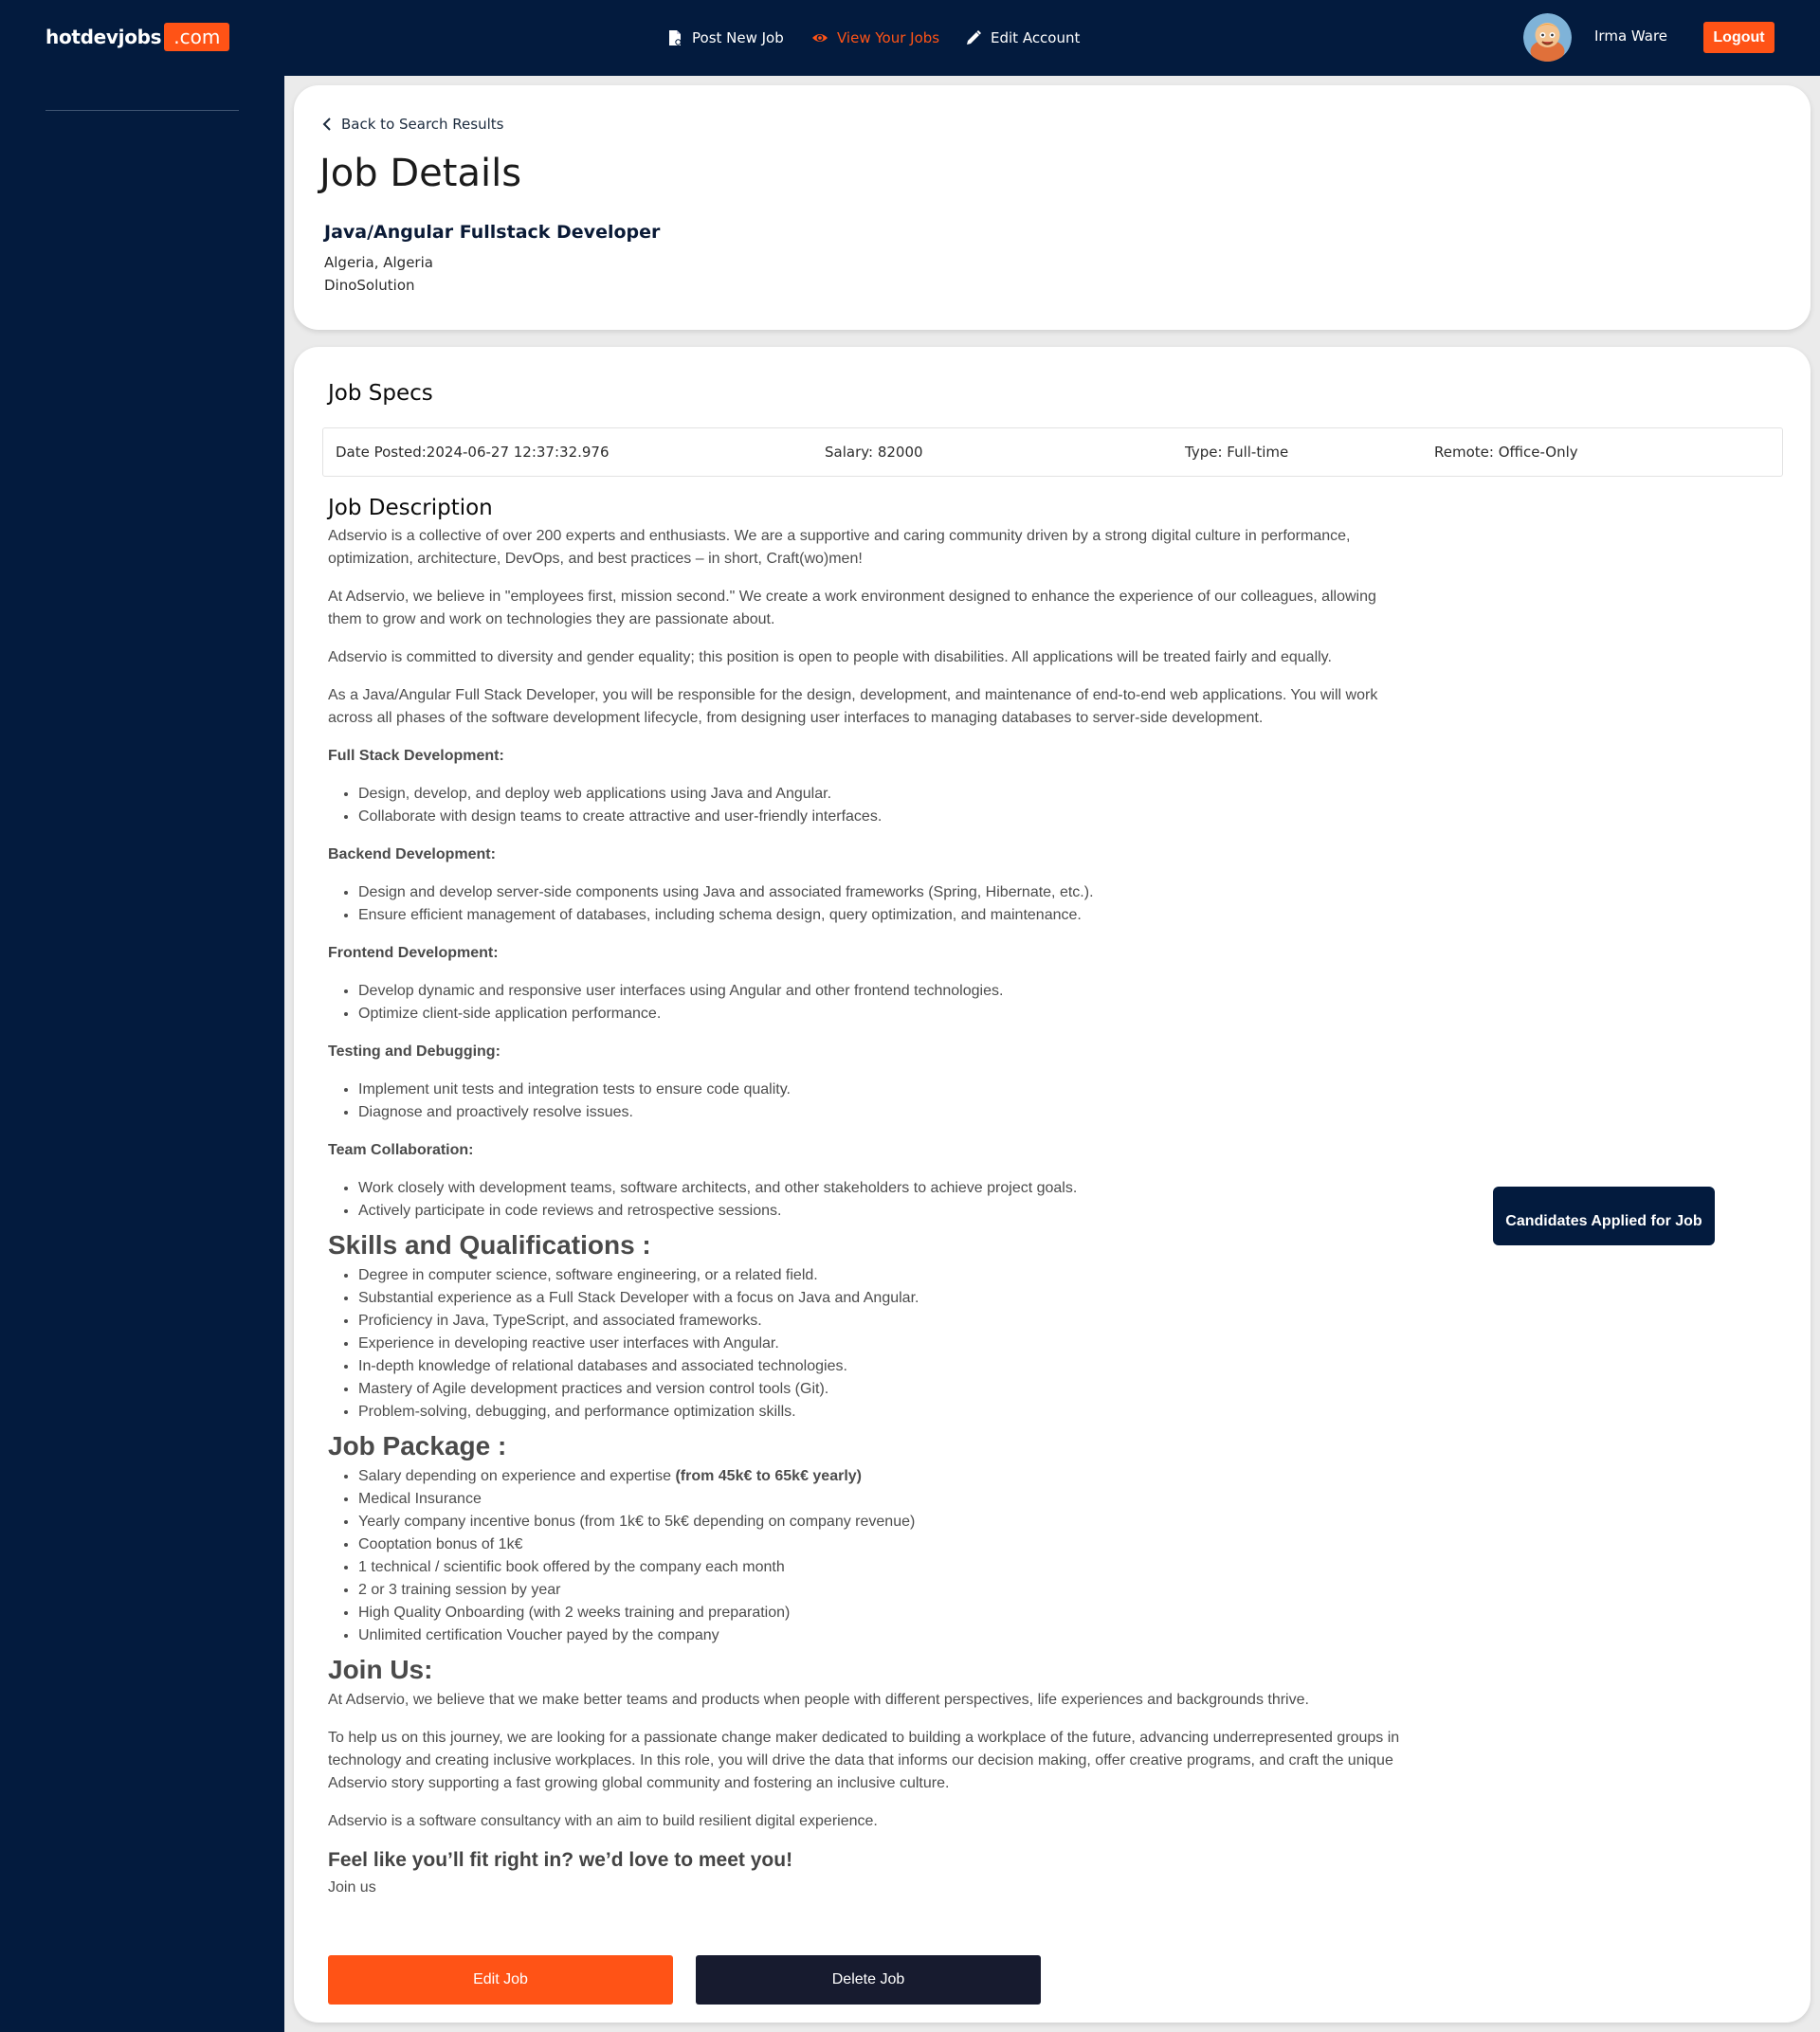  I want to click on logo-text: hotdevjobs, so click(104, 37).